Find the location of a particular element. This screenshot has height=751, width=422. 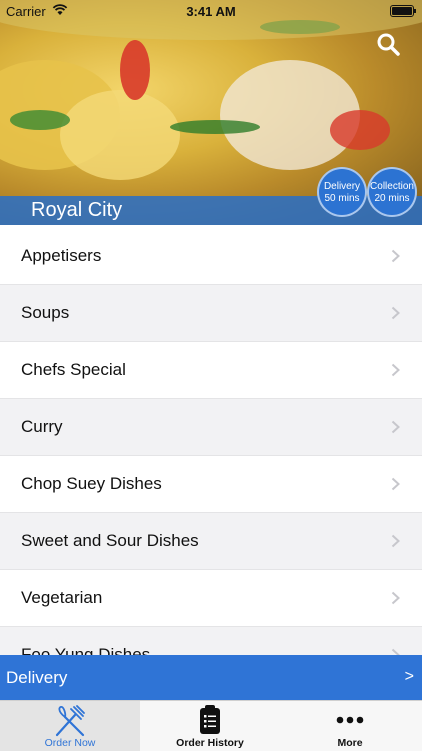

clock: 3:41 AM is located at coordinates (211, 11).